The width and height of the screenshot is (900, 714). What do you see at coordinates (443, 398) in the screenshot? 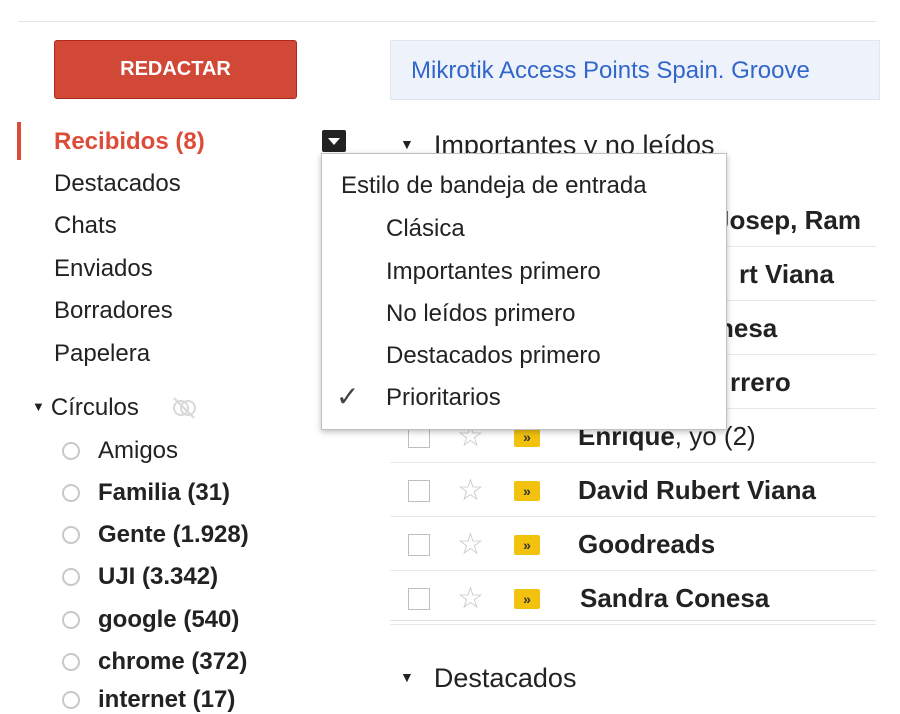
I see `menu-option-priority-inbox: Prioritarios` at bounding box center [443, 398].